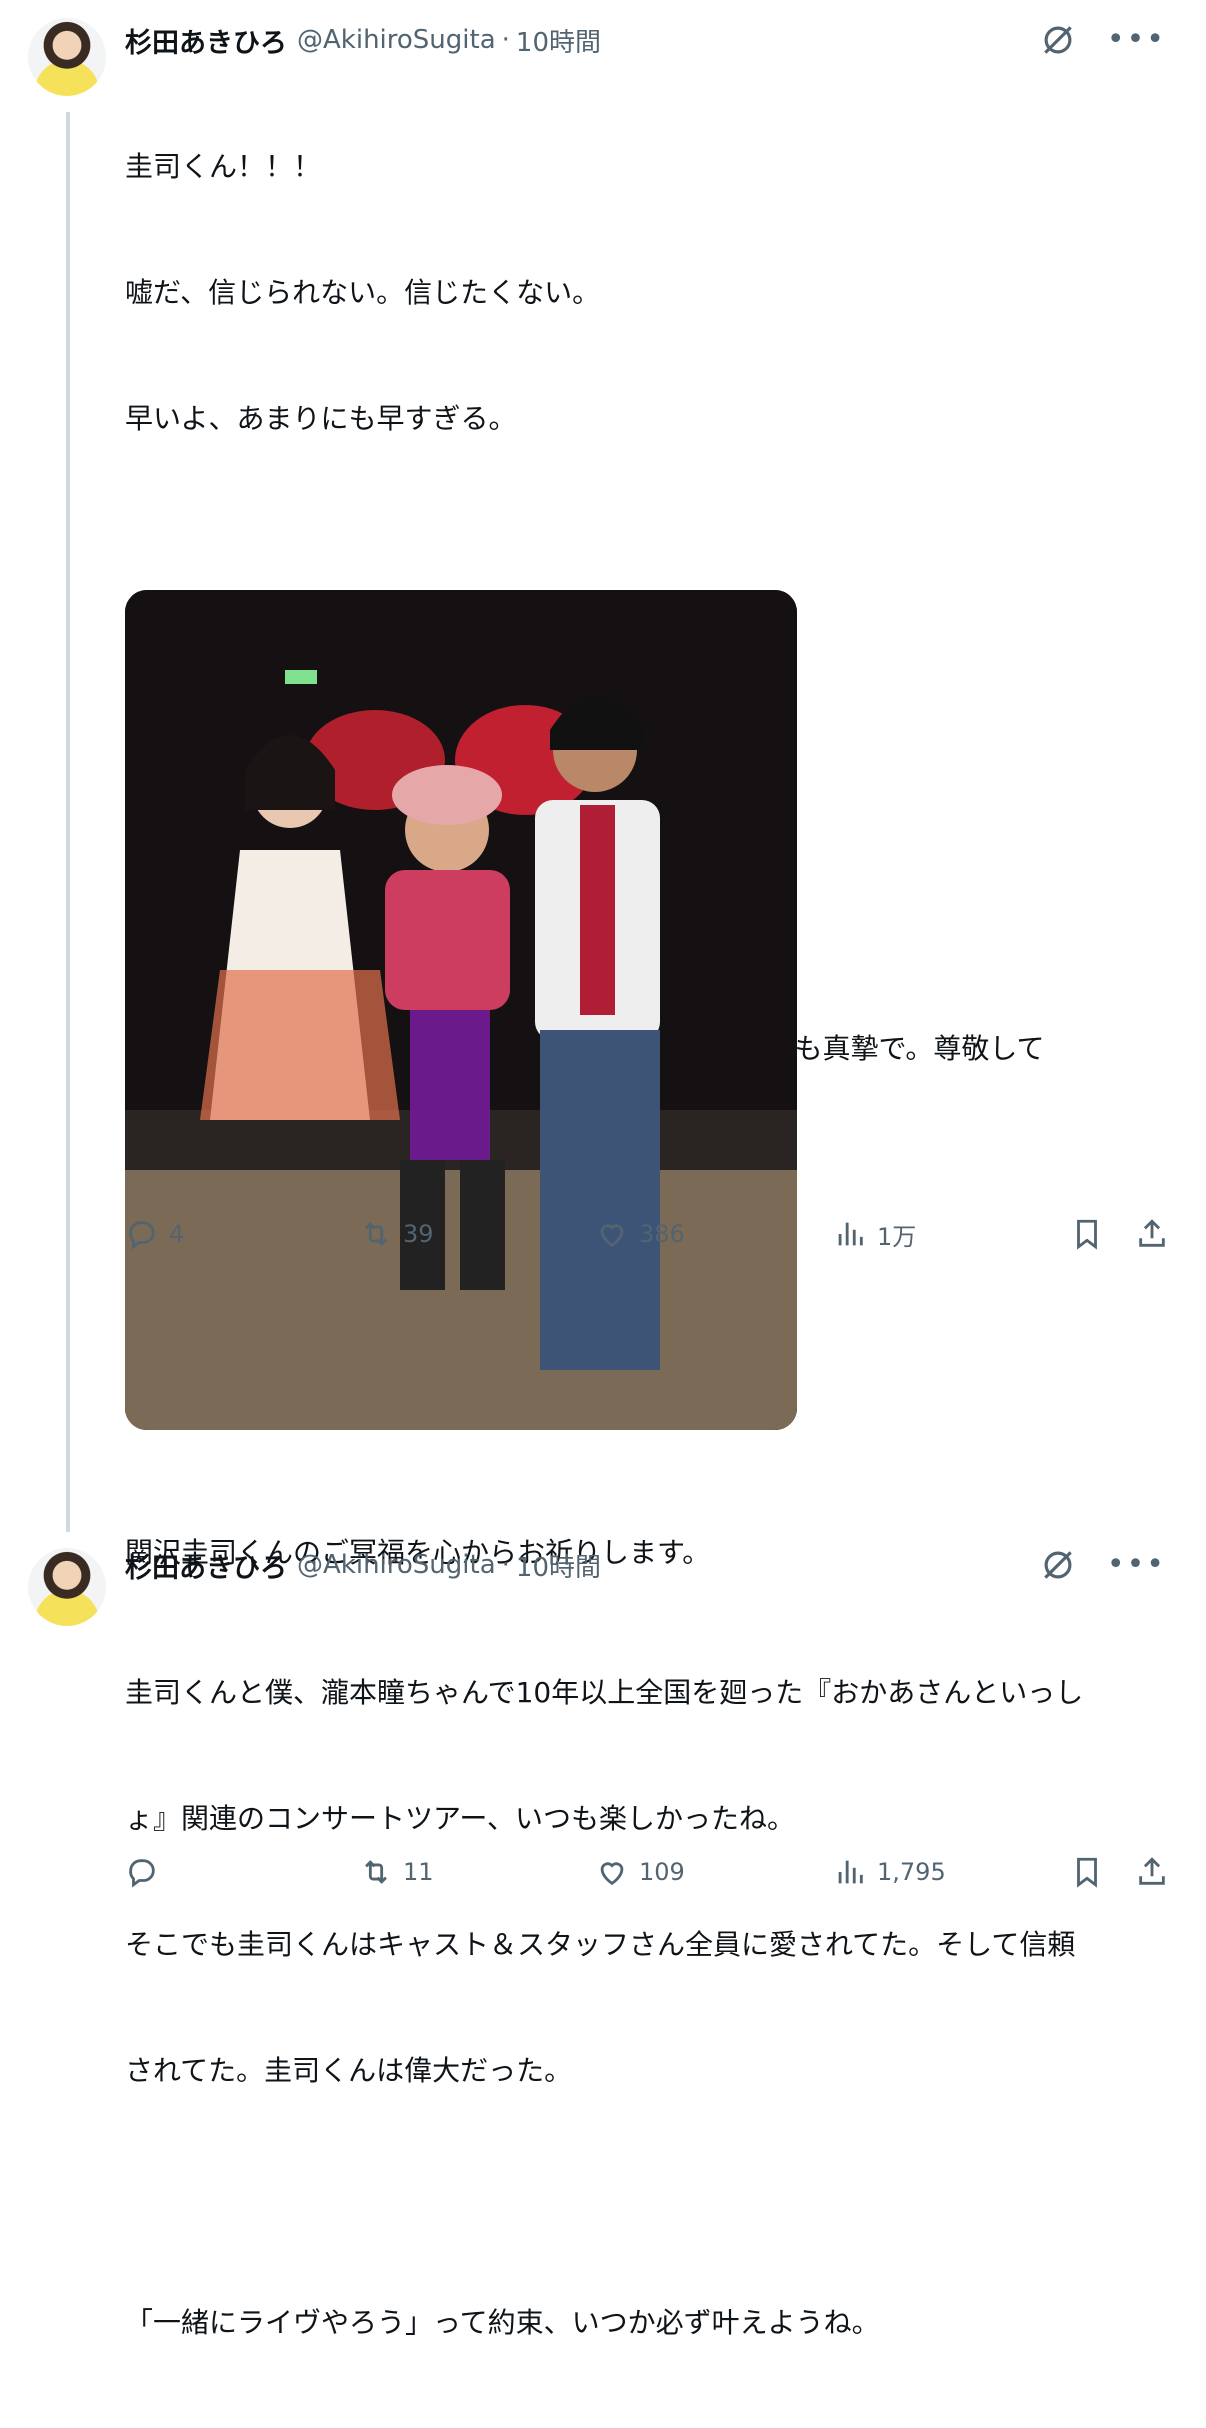  What do you see at coordinates (321, 418) in the screenshot?
I see `text-line: 早いよ、あまりにも早すぎる。` at bounding box center [321, 418].